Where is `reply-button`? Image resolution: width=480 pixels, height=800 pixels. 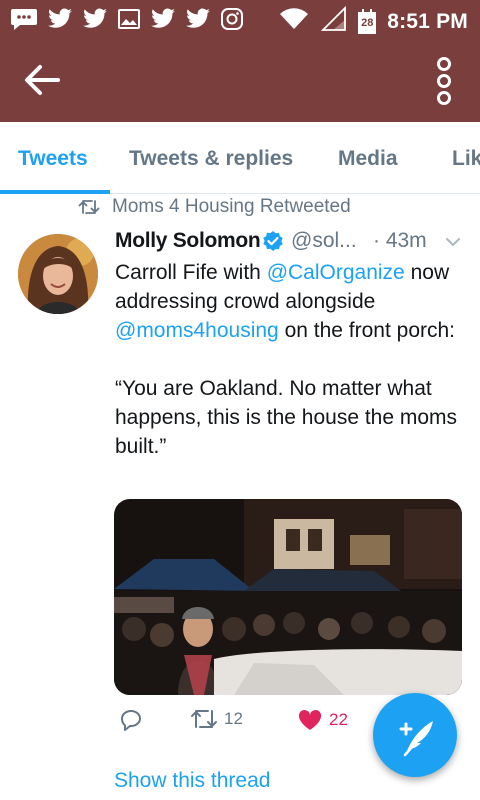
reply-button is located at coordinates (134, 720).